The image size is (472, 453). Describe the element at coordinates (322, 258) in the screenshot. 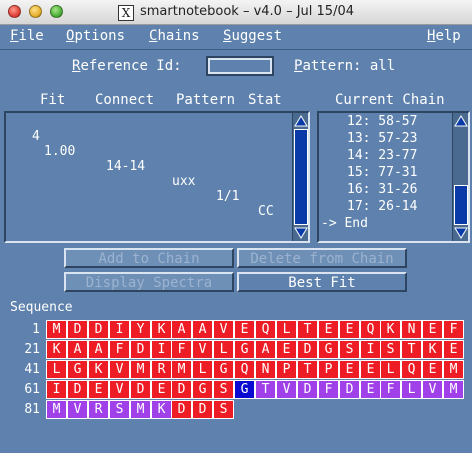

I see `delete-from-chain-button: Delete from Chain` at that location.